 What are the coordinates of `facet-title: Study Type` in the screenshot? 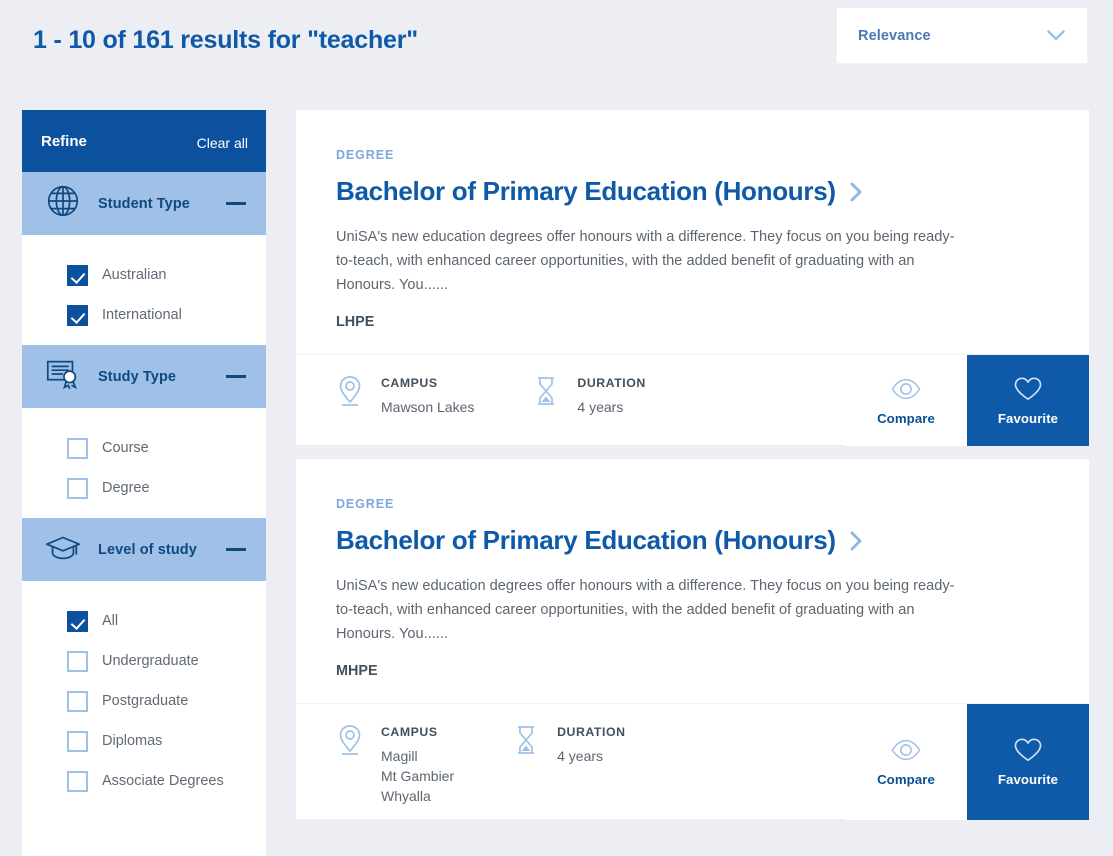 It's located at (137, 376).